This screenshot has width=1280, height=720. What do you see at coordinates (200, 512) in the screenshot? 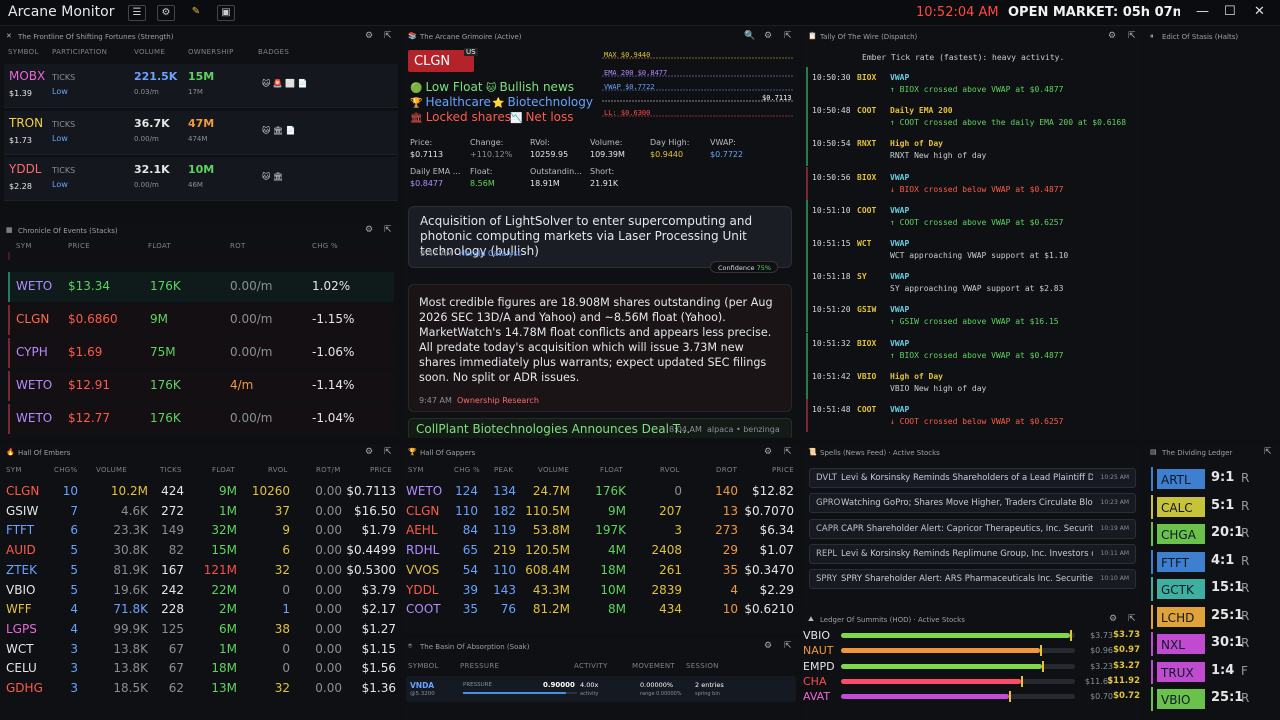
I see `table-row: GSIW 7 4.6K 272 1M 37 0.00 $16.50` at bounding box center [200, 512].